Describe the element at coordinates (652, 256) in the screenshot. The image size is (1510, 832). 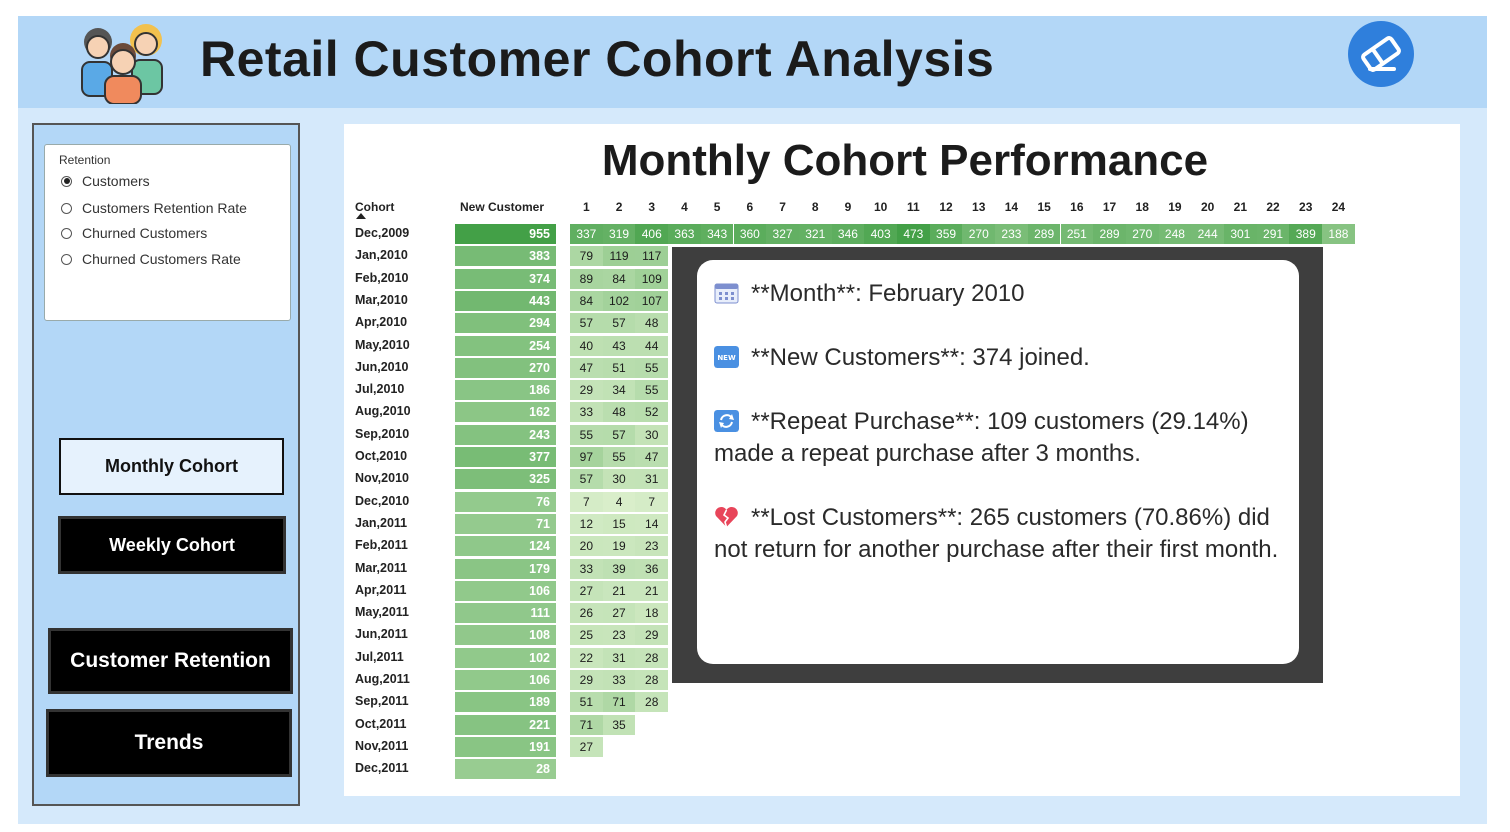
I see `cohort-cell: 117` at that location.